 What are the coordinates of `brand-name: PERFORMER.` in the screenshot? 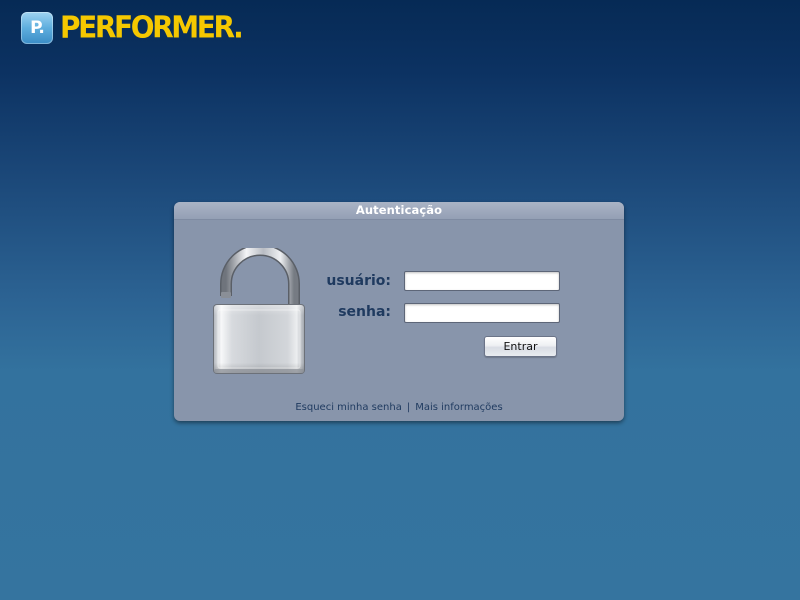 It's located at (152, 27).